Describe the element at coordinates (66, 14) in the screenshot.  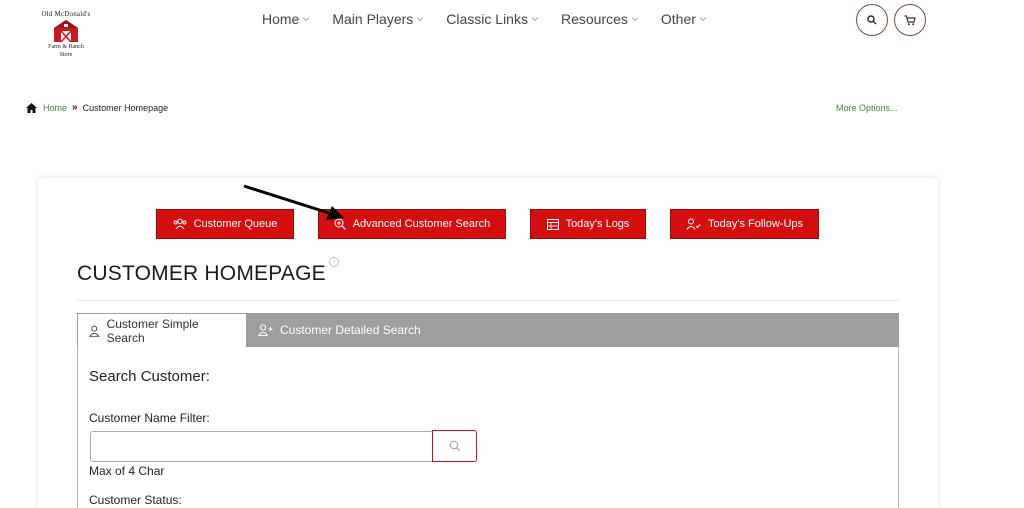
I see `logo-line-1: Old McDonald's` at that location.